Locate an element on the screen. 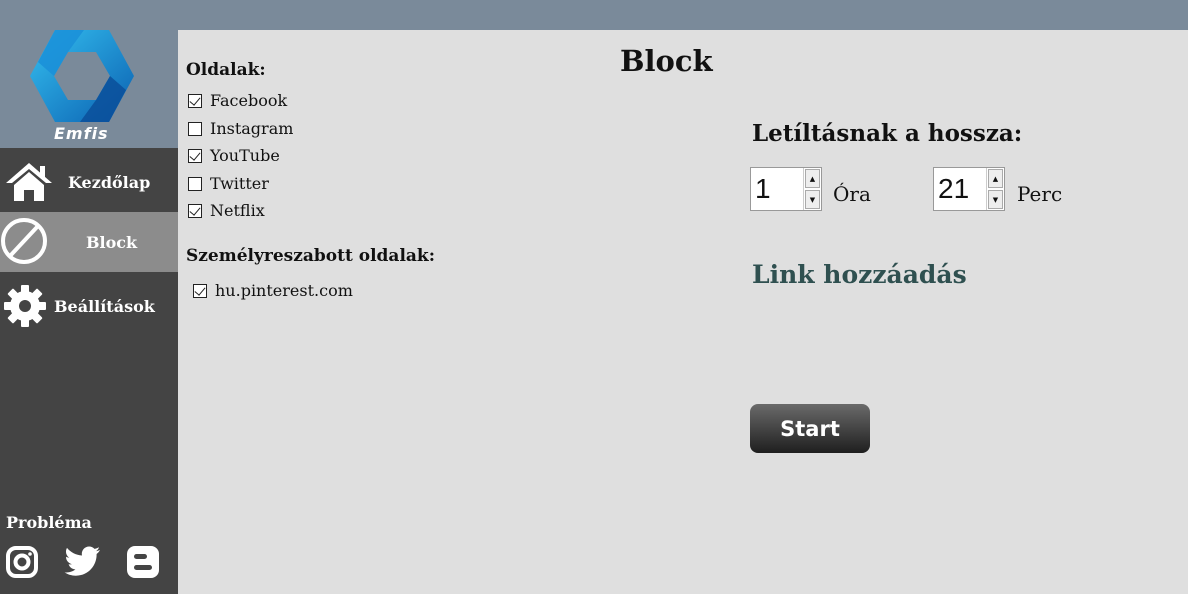 The image size is (1188, 594). checkbox-label: Facebook is located at coordinates (249, 100).